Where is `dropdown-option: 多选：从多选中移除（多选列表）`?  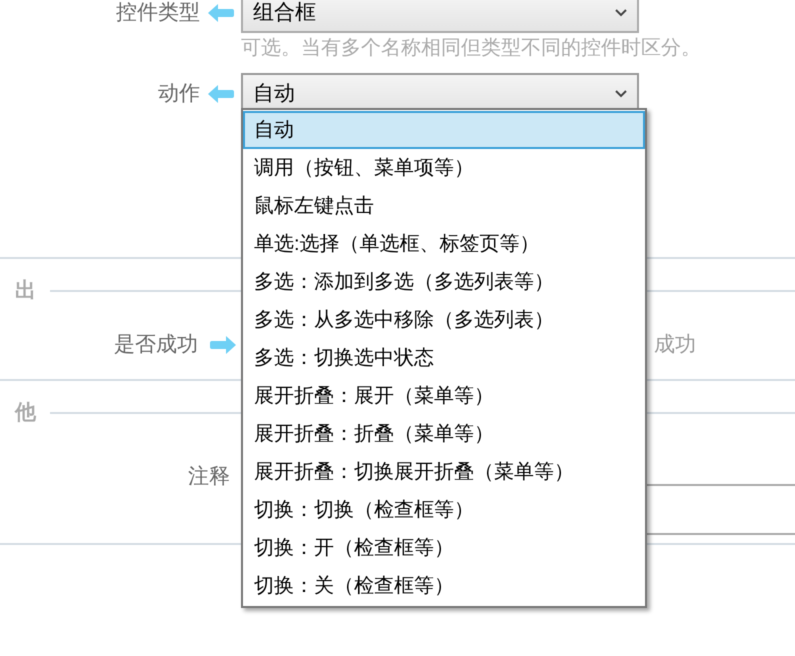 dropdown-option: 多选：从多选中移除（多选列表） is located at coordinates (444, 320).